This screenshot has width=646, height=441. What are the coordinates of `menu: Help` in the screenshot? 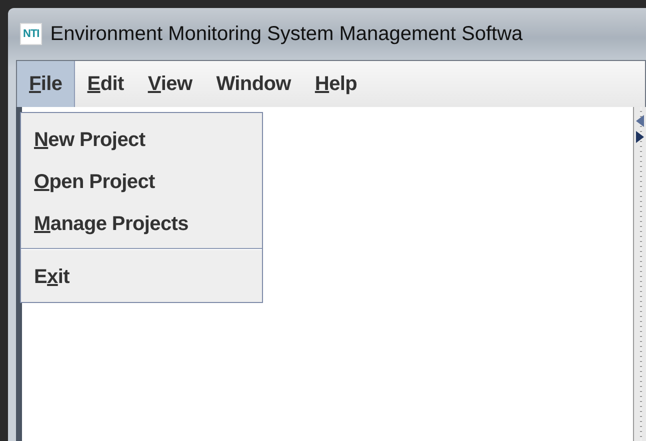 It's located at (336, 84).